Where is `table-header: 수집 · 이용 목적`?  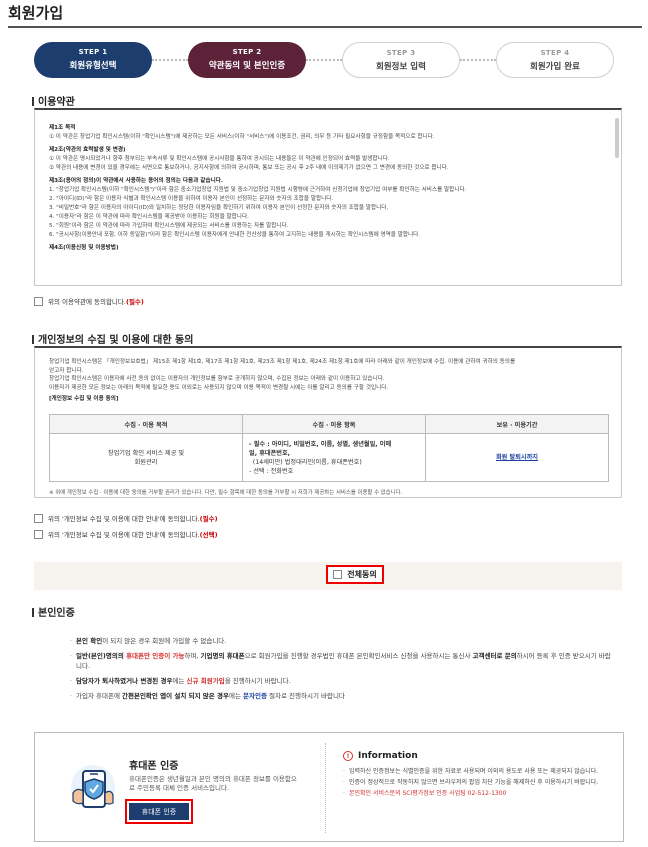 table-header: 수집 · 이용 목적 is located at coordinates (146, 424).